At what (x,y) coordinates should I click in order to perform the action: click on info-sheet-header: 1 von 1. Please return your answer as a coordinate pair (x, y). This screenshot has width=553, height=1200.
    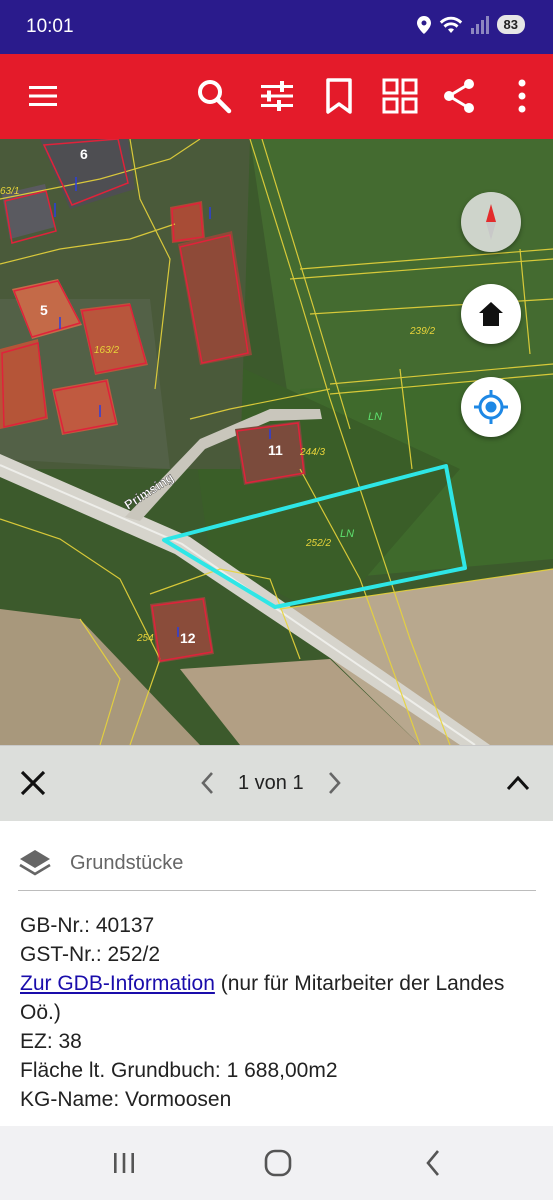
    Looking at the image, I should click on (276, 783).